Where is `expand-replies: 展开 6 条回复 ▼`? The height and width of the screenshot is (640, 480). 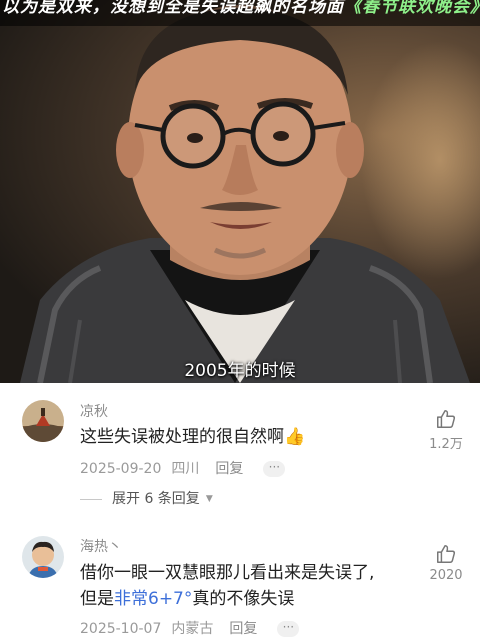
expand-replies: 展开 6 条回复 ▼ is located at coordinates (146, 498).